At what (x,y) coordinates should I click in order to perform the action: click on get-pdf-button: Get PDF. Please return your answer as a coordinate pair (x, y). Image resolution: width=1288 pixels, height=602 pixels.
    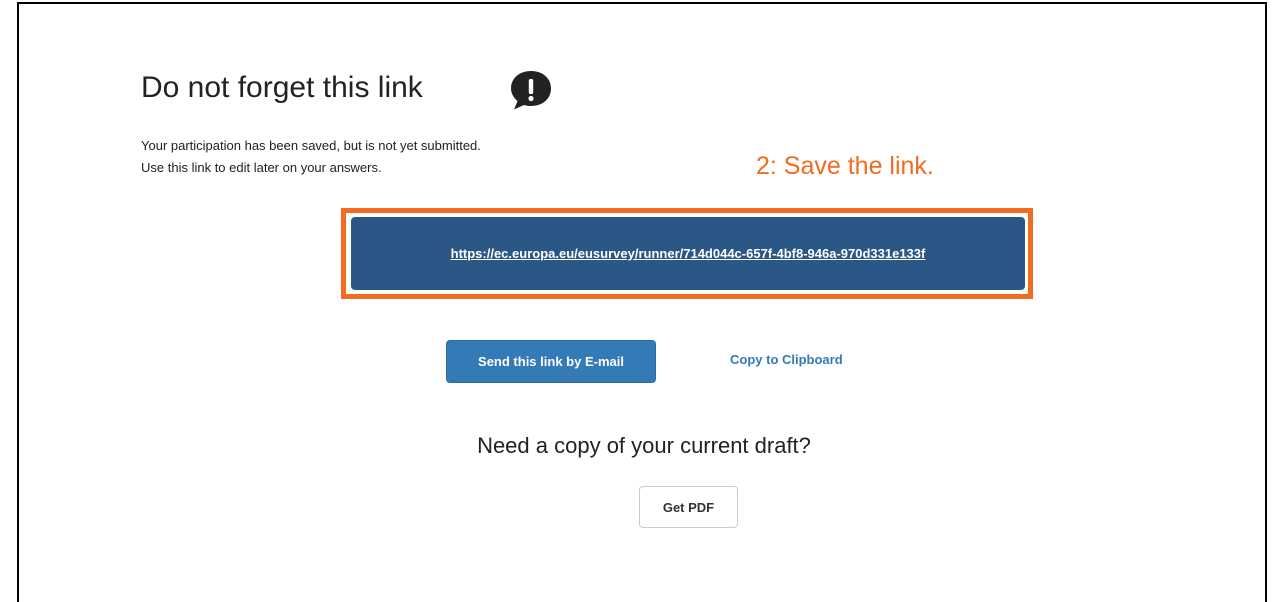
    Looking at the image, I should click on (688, 507).